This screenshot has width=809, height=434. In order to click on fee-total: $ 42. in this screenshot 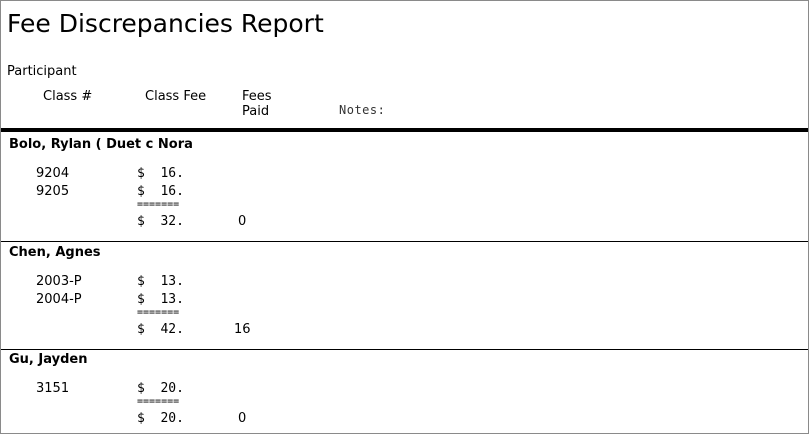, I will do `click(160, 329)`.